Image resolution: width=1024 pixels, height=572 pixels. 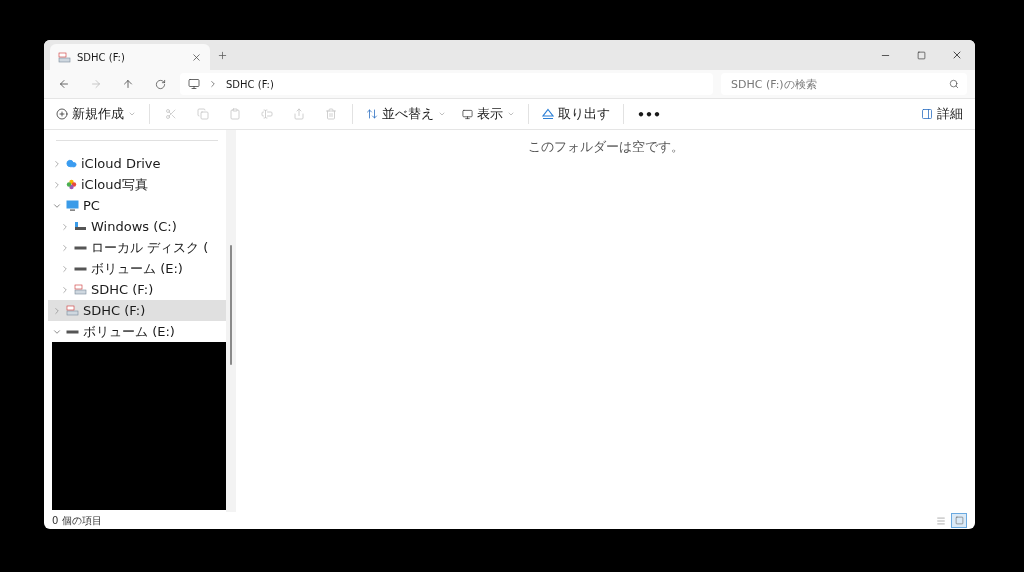 What do you see at coordinates (941, 520) in the screenshot?
I see `list-icon` at bounding box center [941, 520].